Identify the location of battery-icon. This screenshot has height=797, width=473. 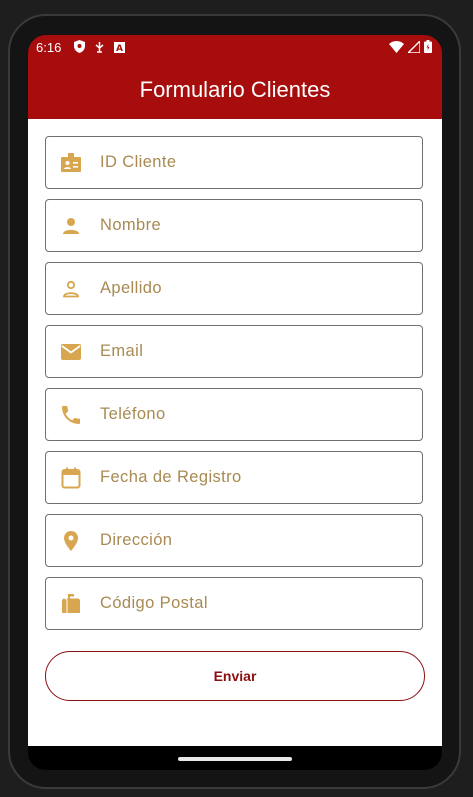
(428, 48).